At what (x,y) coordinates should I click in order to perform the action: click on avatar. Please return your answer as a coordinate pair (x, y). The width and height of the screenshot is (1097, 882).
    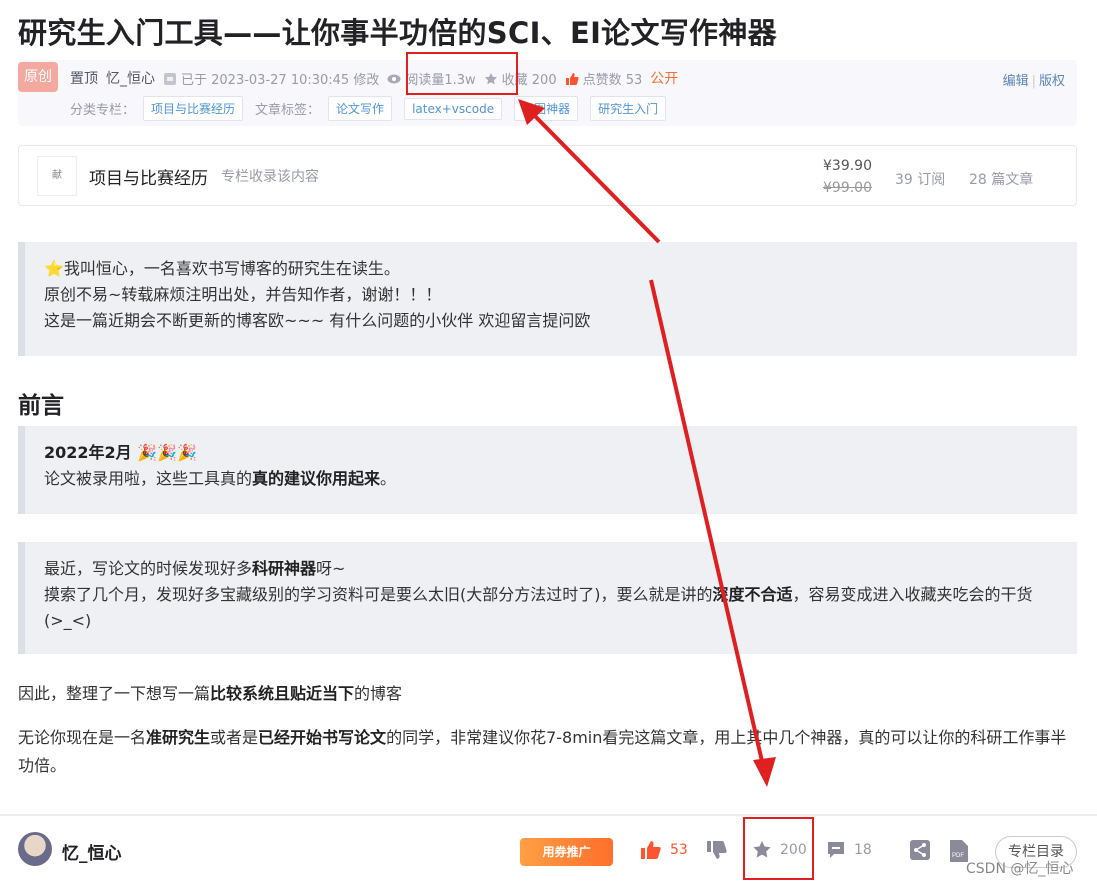
    Looking at the image, I should click on (35, 849).